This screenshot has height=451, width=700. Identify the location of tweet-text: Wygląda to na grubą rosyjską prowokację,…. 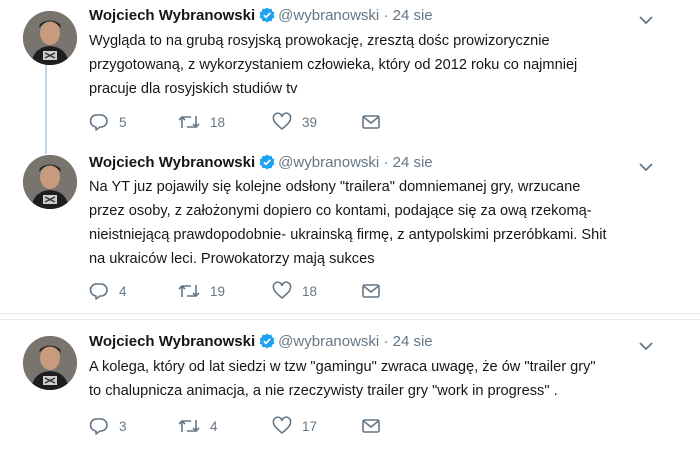
(374, 65).